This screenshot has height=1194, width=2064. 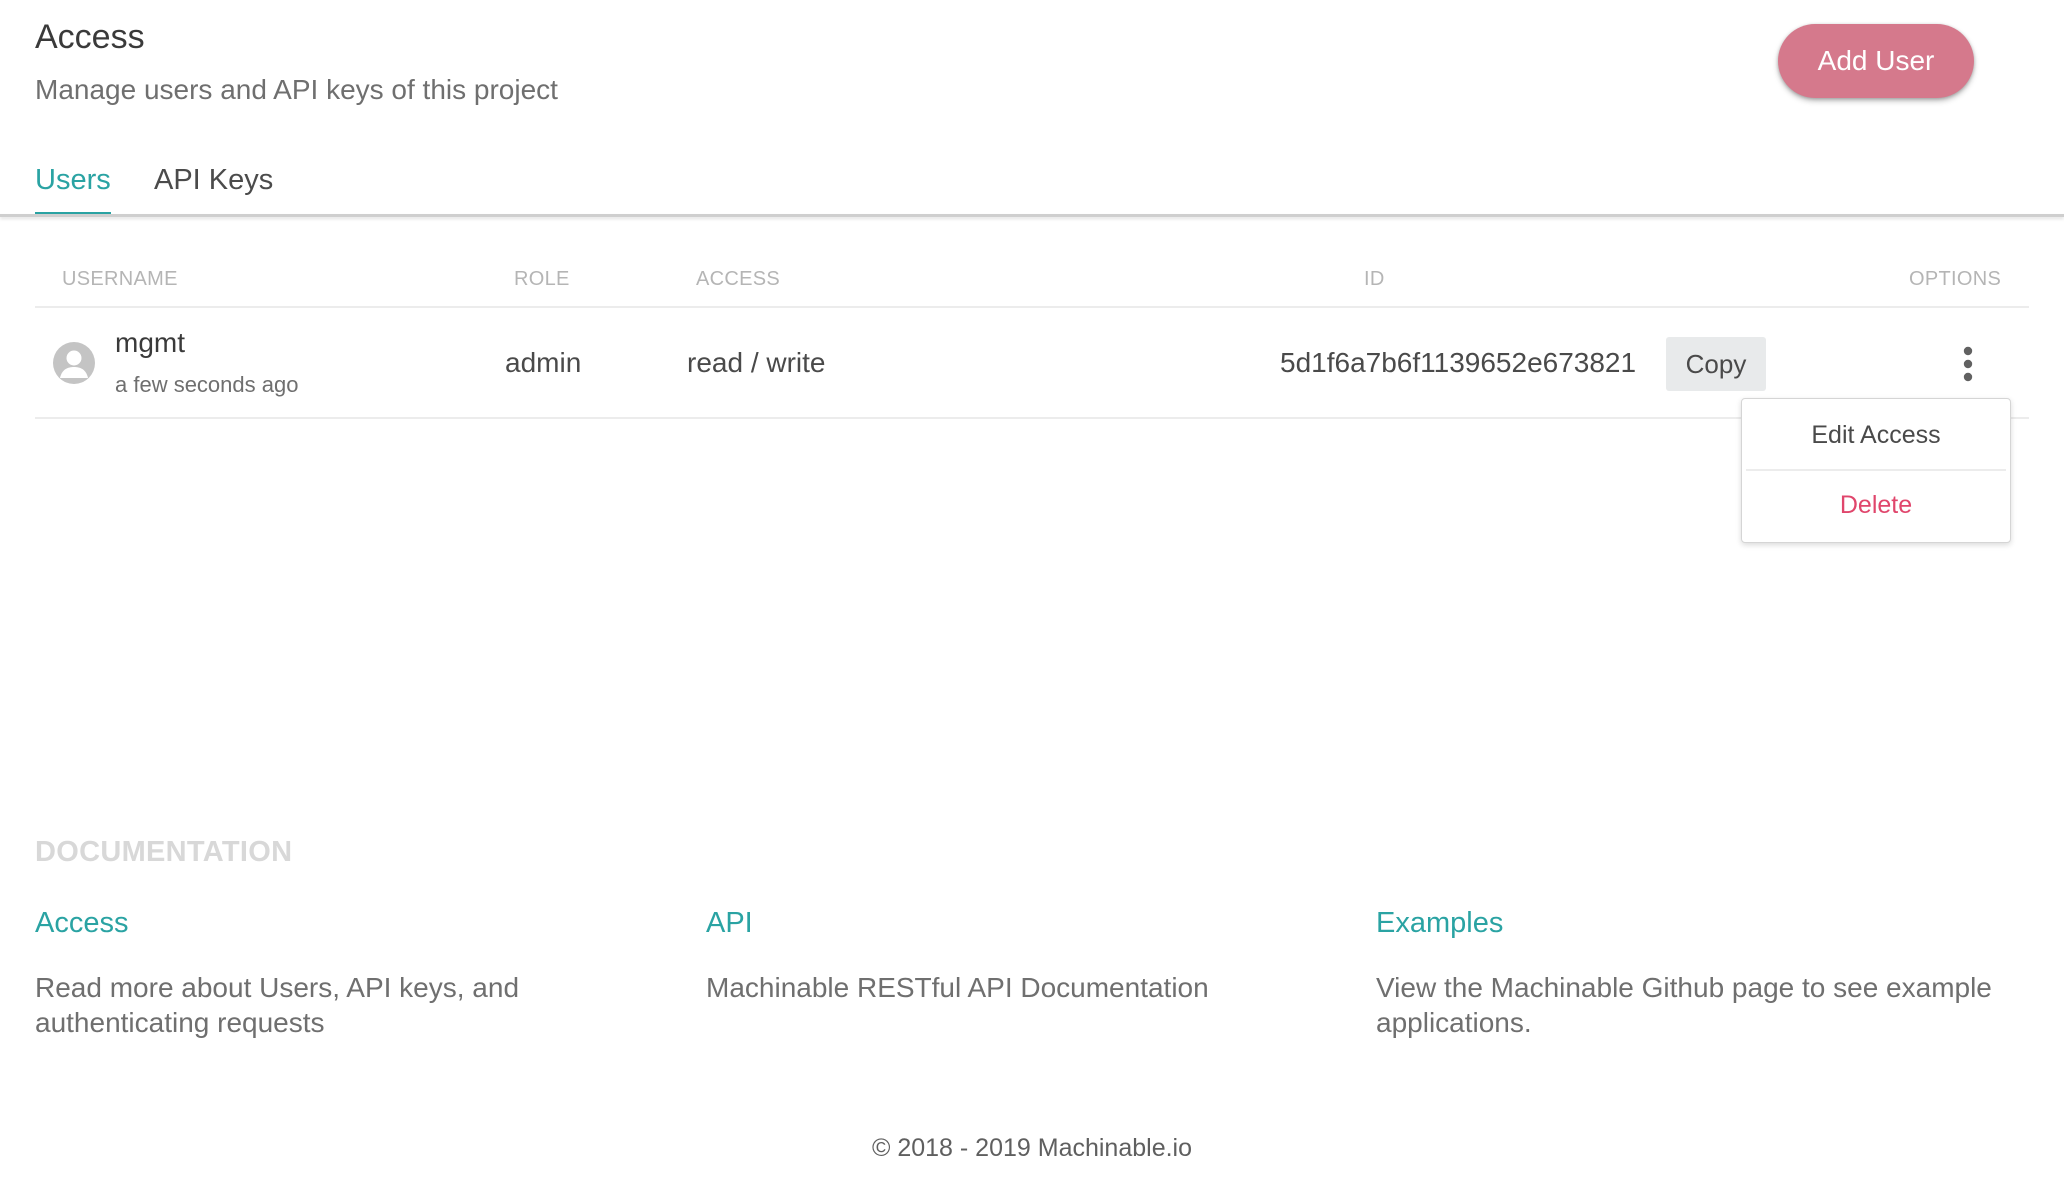 What do you see at coordinates (90, 37) in the screenshot?
I see `page-title: Access` at bounding box center [90, 37].